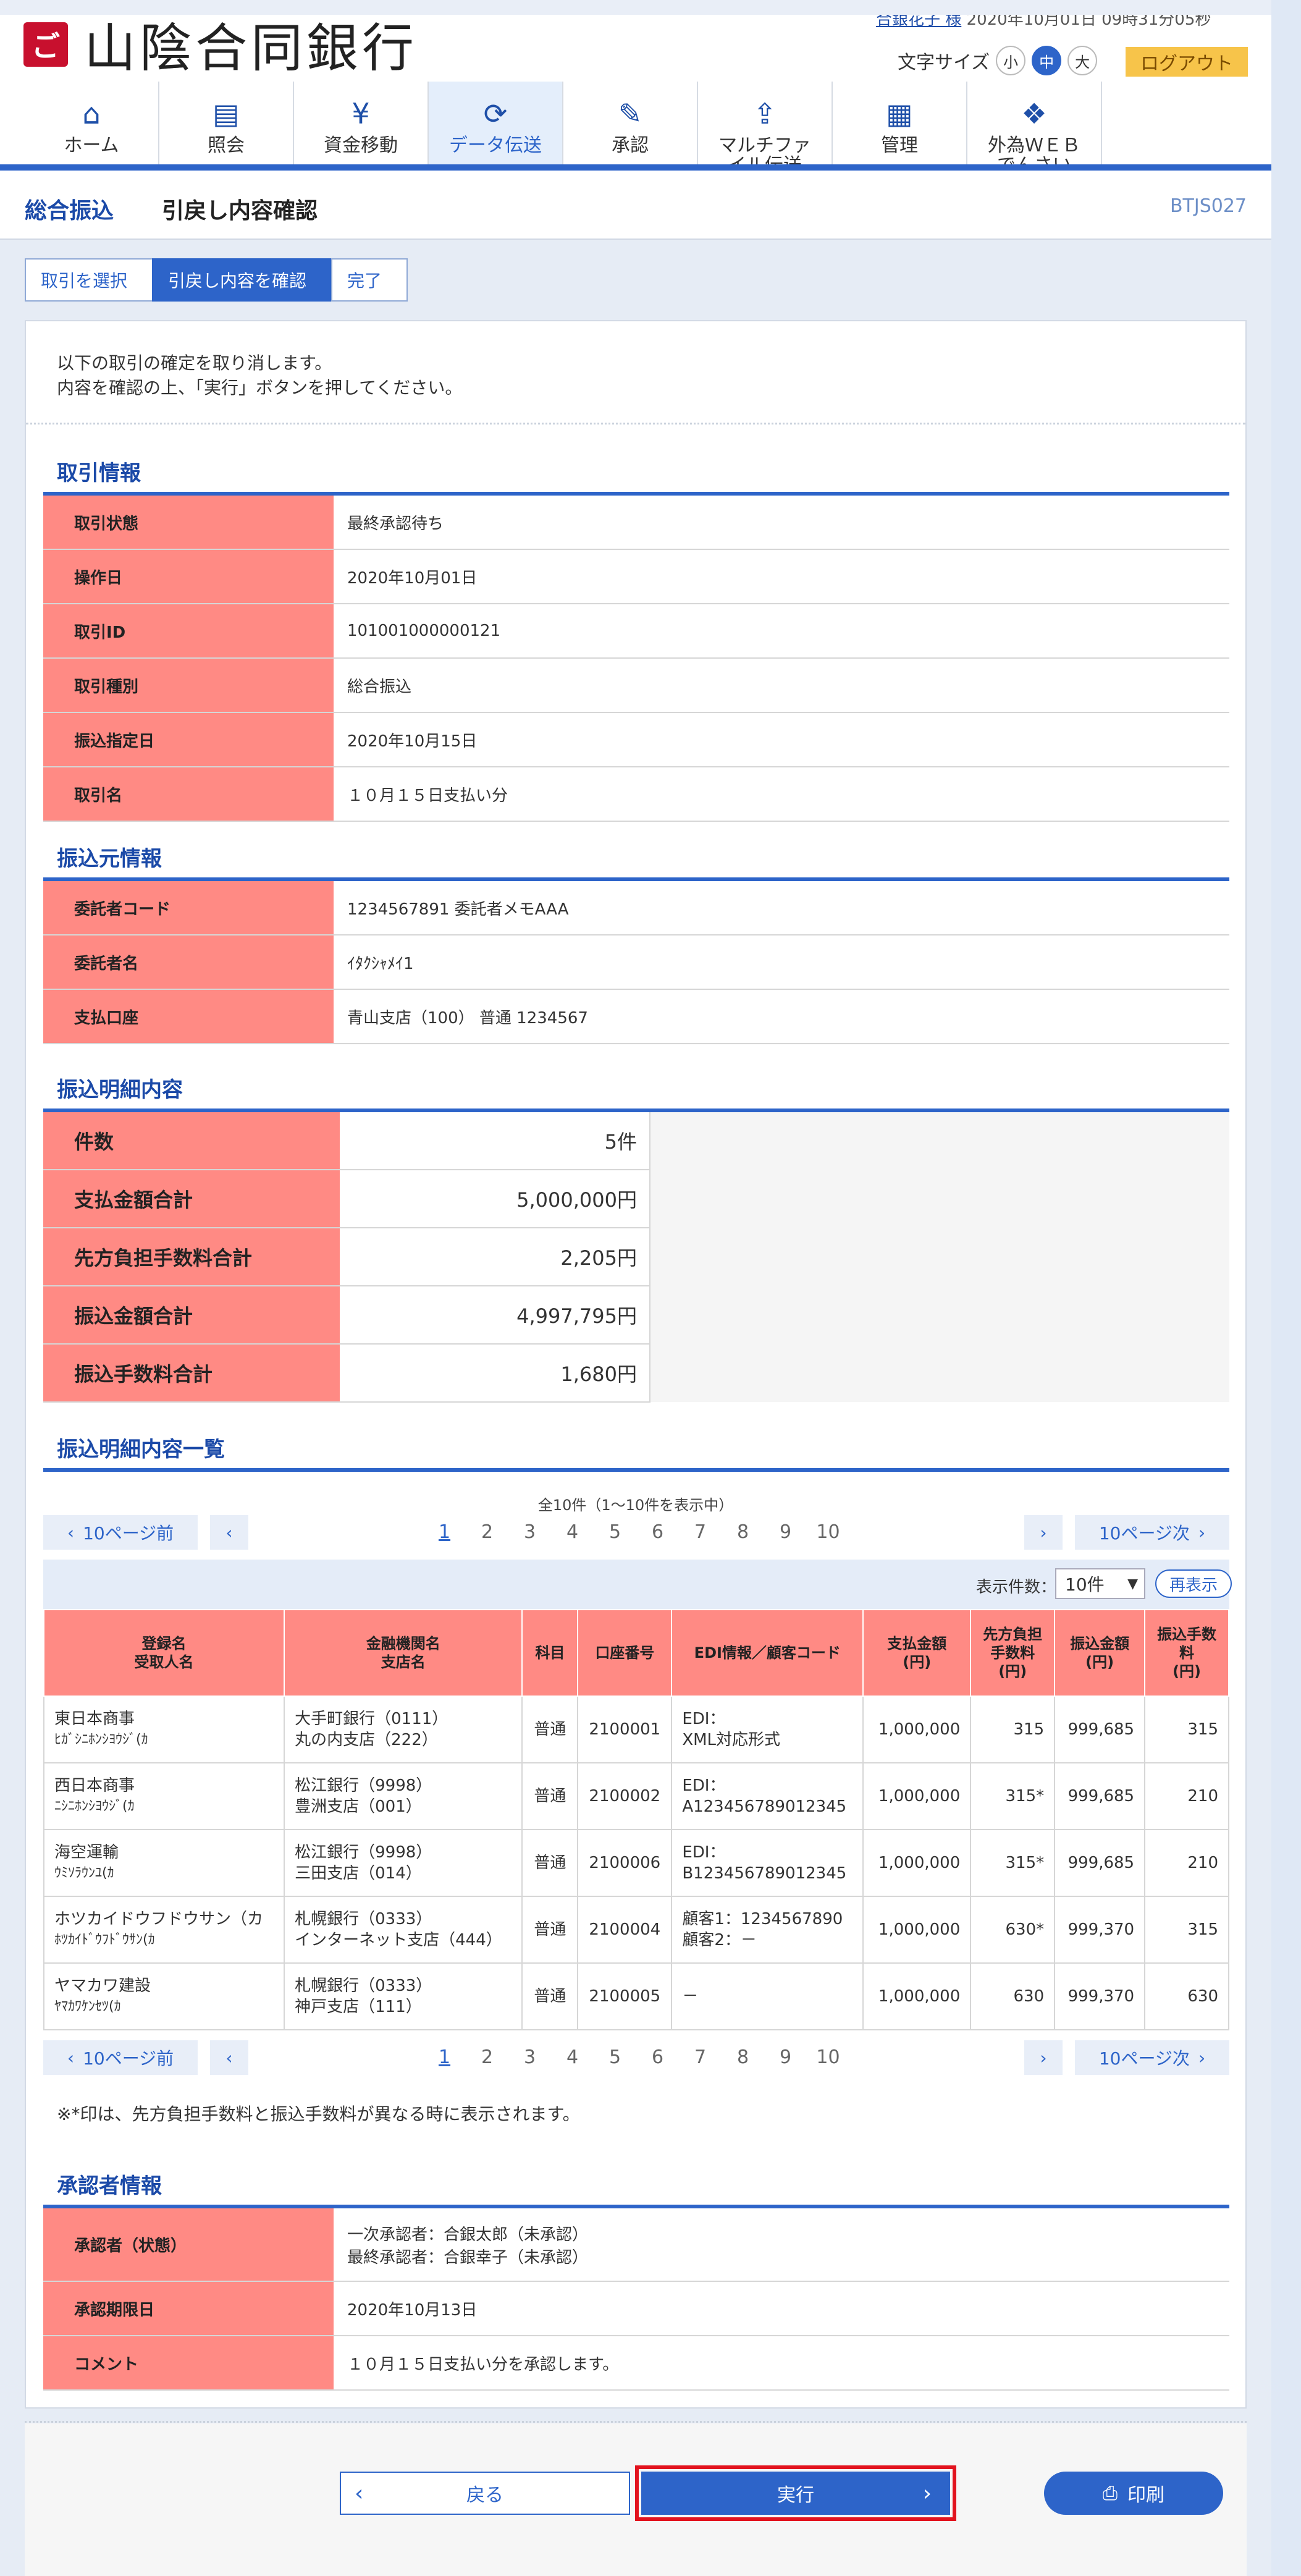  What do you see at coordinates (944, 63) in the screenshot?
I see `font-size-label: 文字サイズ` at bounding box center [944, 63].